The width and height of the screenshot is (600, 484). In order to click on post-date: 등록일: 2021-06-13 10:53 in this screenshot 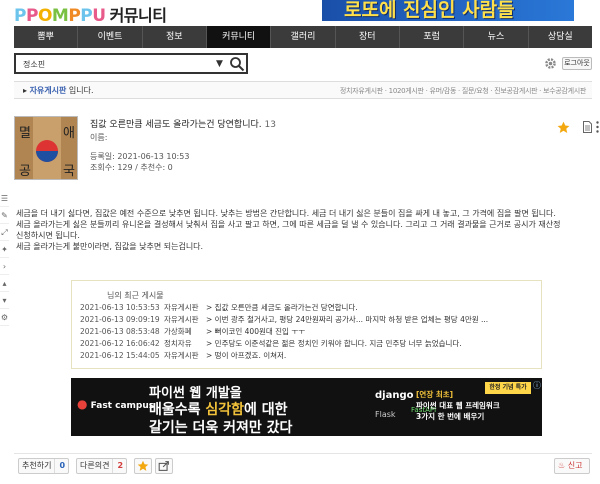, I will do `click(140, 156)`.